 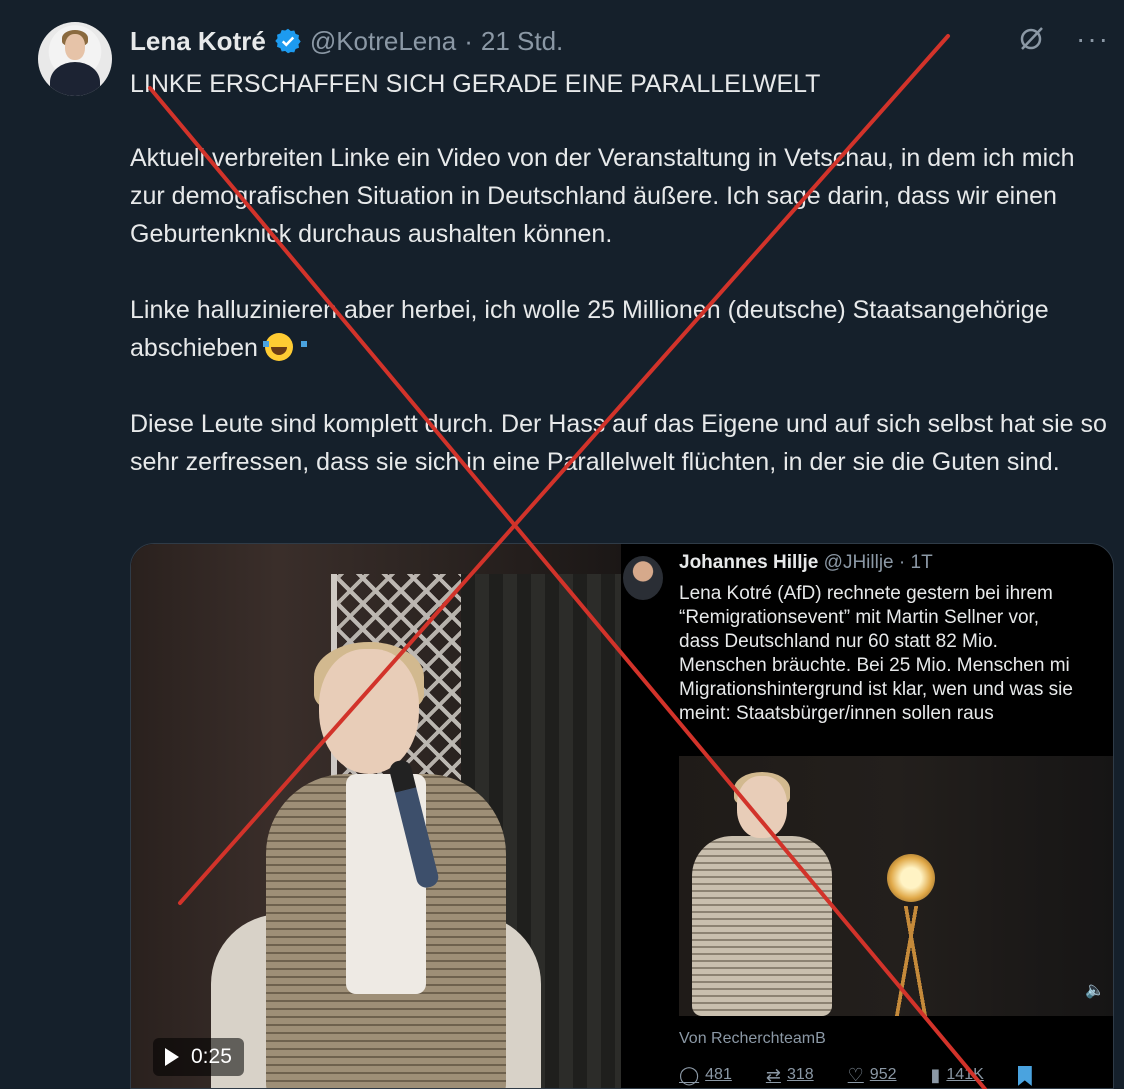 I want to click on bookmark-icon, so click(x=1024, y=1076).